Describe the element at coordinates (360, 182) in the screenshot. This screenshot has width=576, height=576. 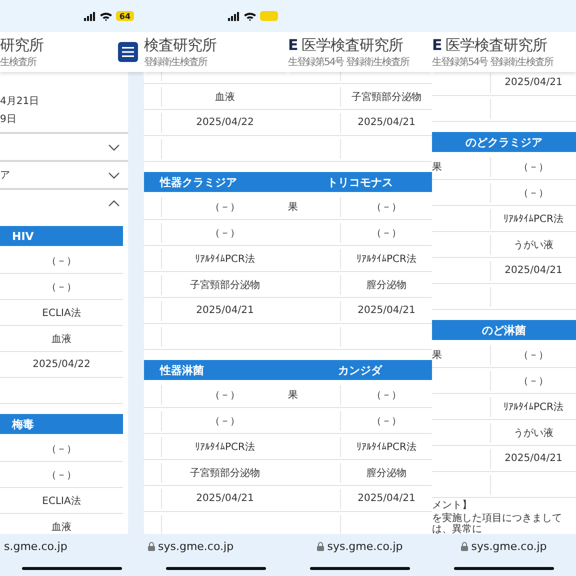
I see `section-header: トリコモナス` at that location.